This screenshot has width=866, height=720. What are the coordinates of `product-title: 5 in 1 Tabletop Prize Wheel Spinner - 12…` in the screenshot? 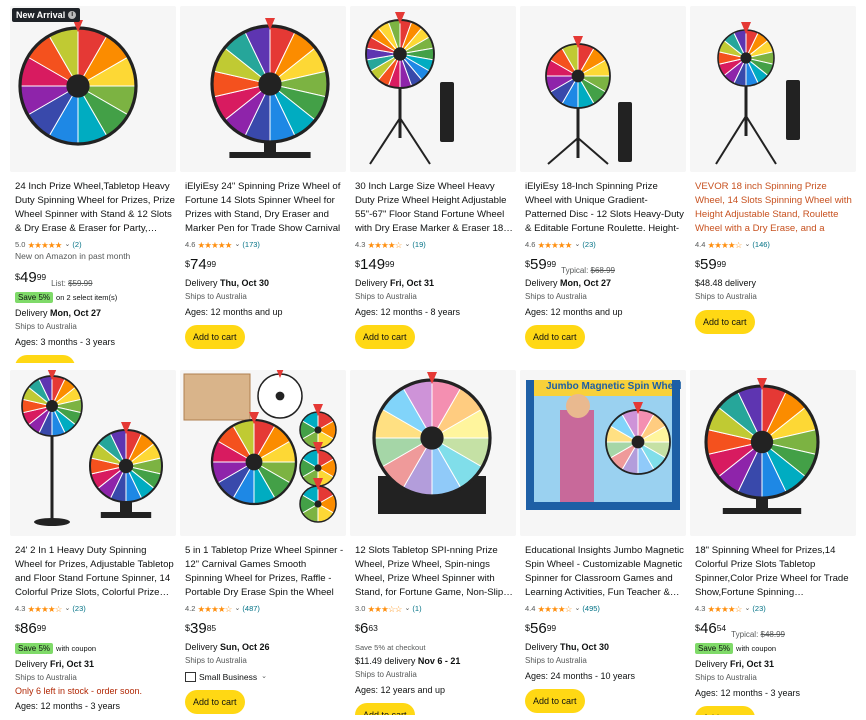 It's located at (265, 572).